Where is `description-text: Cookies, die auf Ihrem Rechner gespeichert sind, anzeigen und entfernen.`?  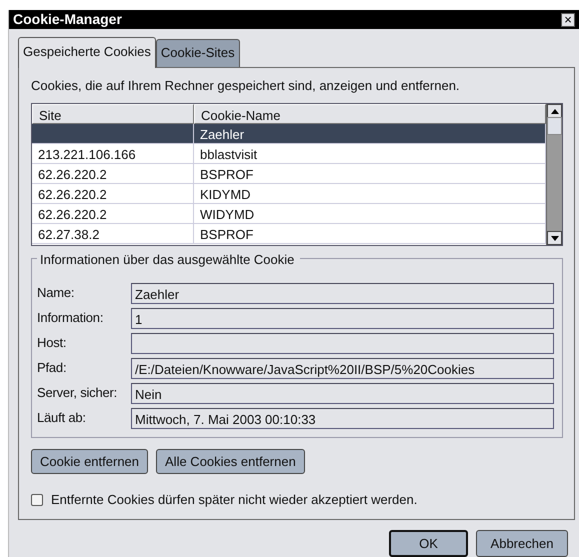 description-text: Cookies, die auf Ihrem Rechner gespeichert sind, anzeigen und entfernen. is located at coordinates (246, 85).